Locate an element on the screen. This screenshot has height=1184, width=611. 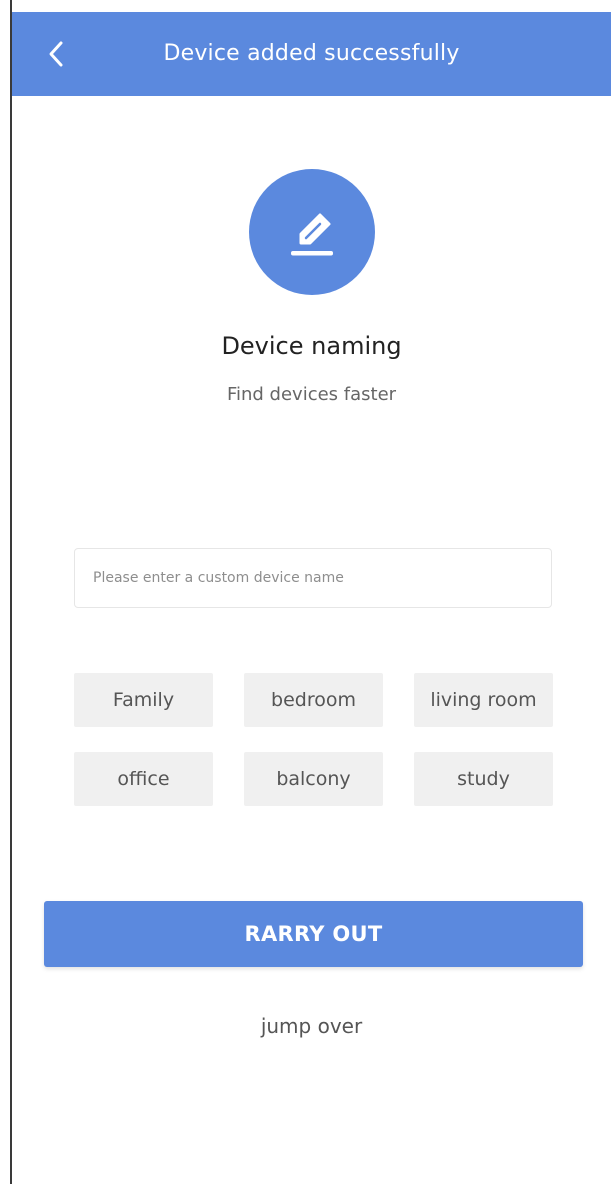
back-button is located at coordinates (56, 54).